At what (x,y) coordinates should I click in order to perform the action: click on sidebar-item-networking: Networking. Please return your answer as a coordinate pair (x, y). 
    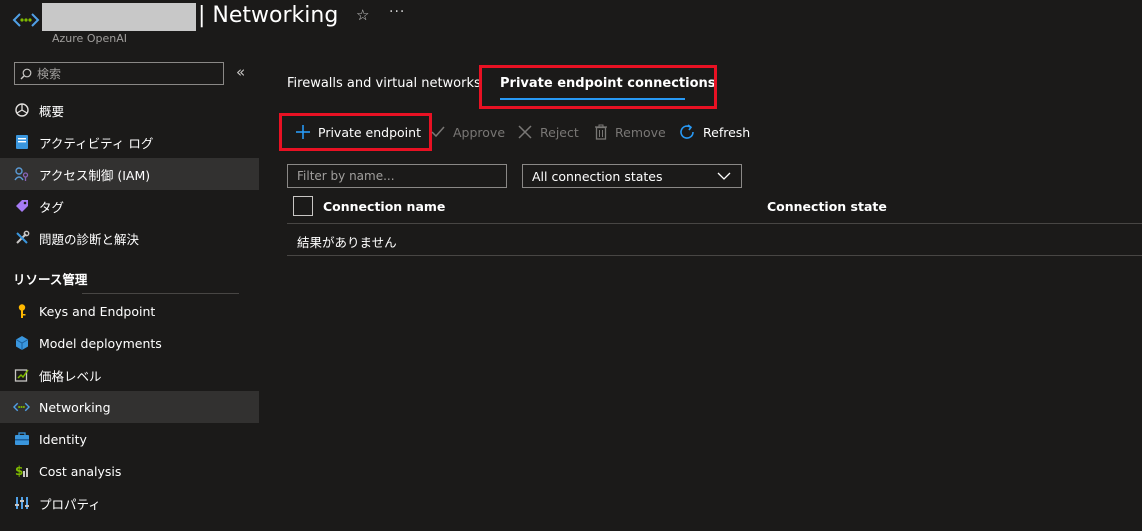
    Looking at the image, I should click on (129, 407).